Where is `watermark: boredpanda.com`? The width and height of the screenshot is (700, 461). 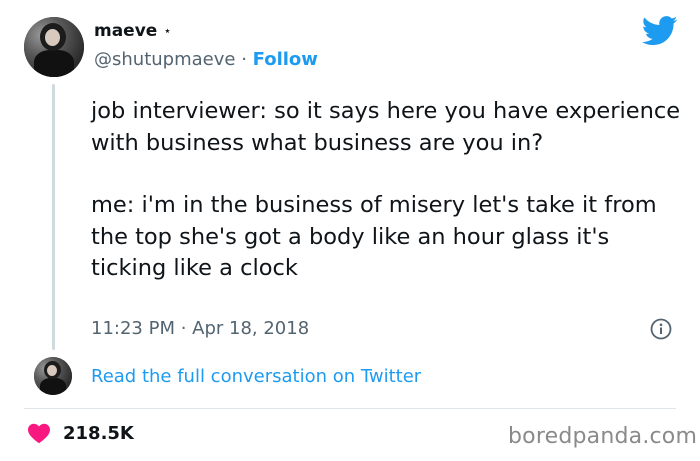 watermark: boredpanda.com is located at coordinates (603, 436).